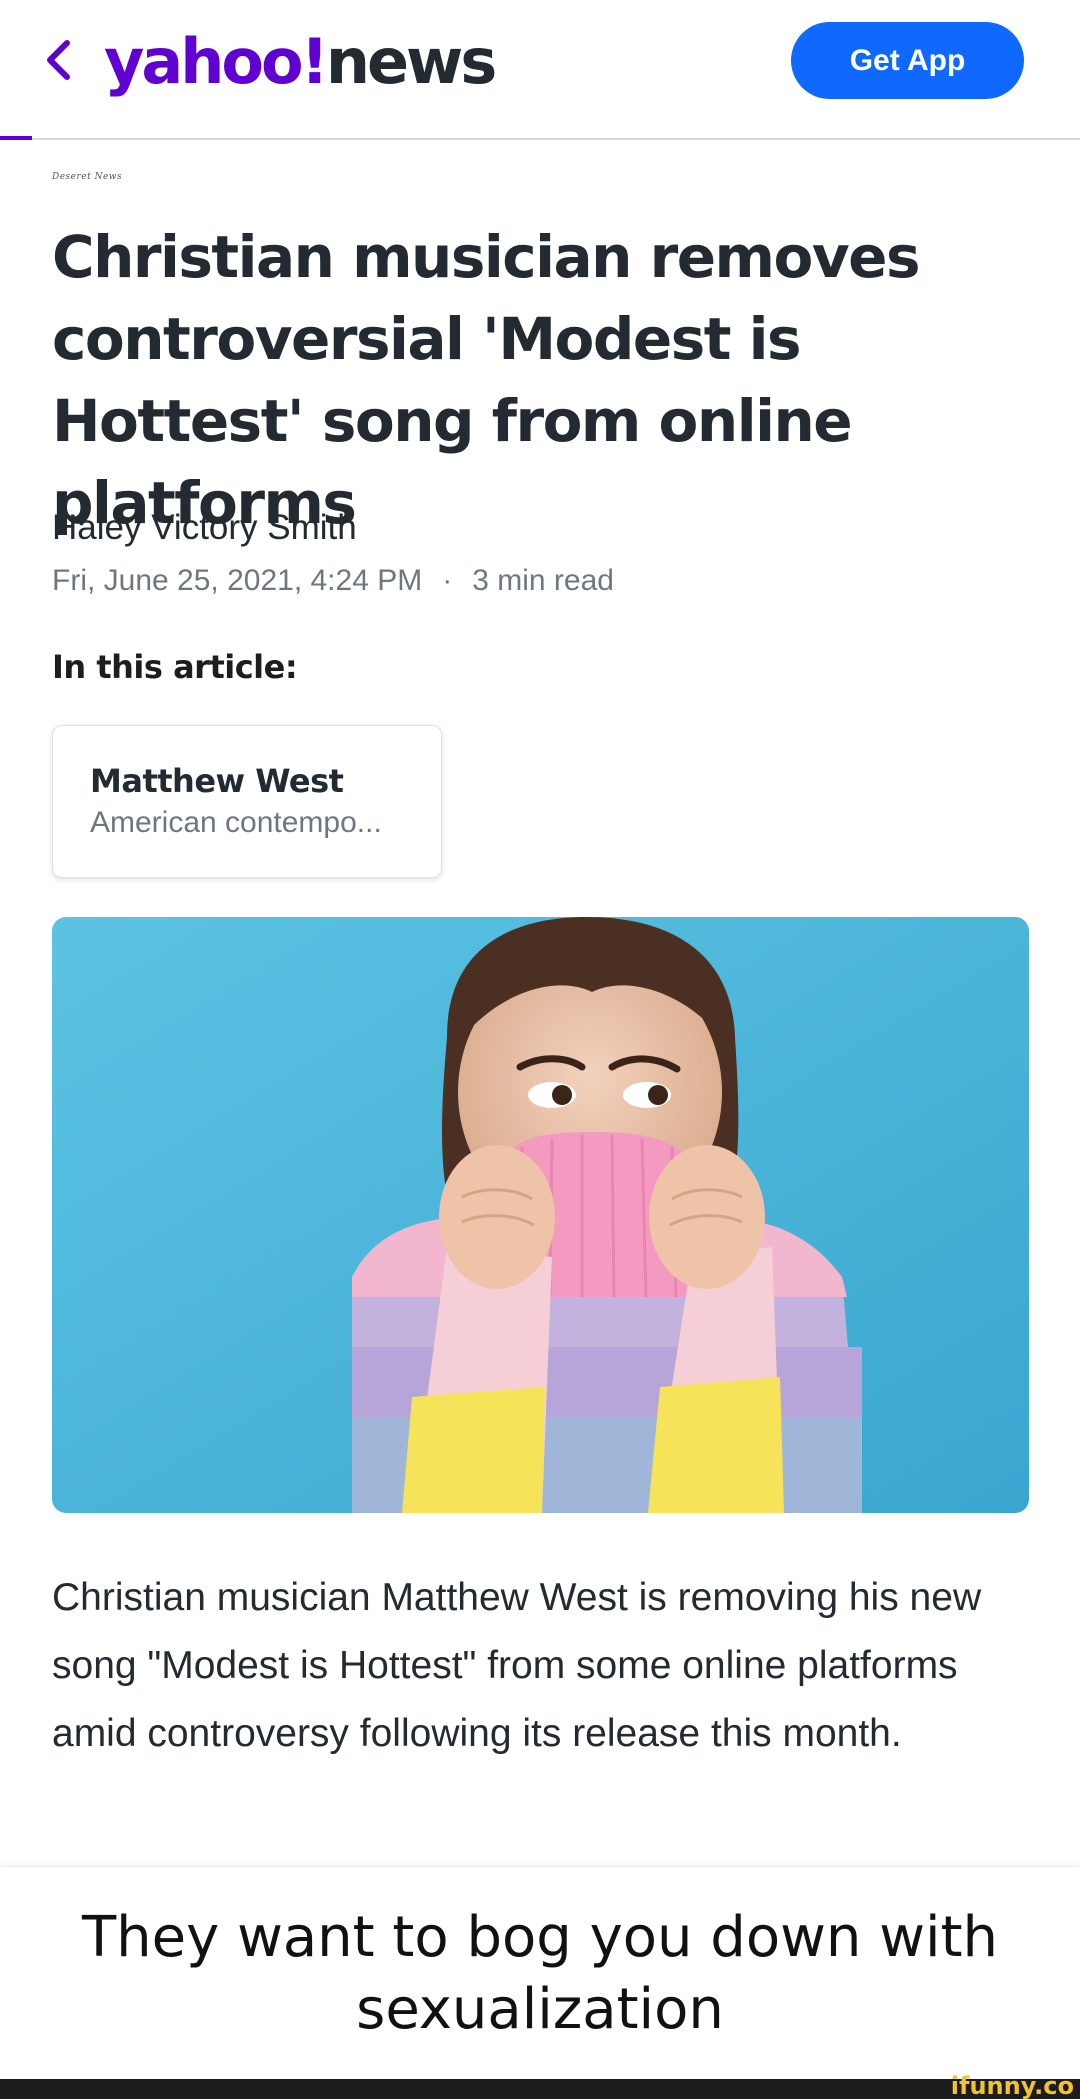 This screenshot has width=1080, height=2100. I want to click on watermark-bar, so click(540, 2089).